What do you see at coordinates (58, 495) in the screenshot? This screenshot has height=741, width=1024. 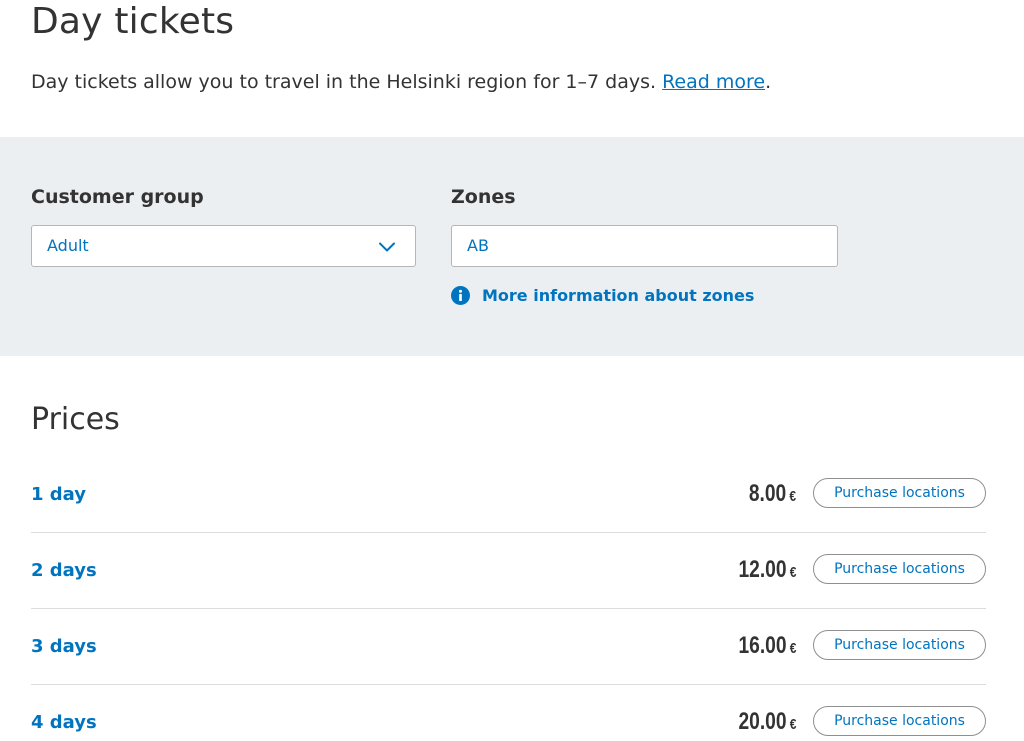 I see `duration-link: 1 day` at bounding box center [58, 495].